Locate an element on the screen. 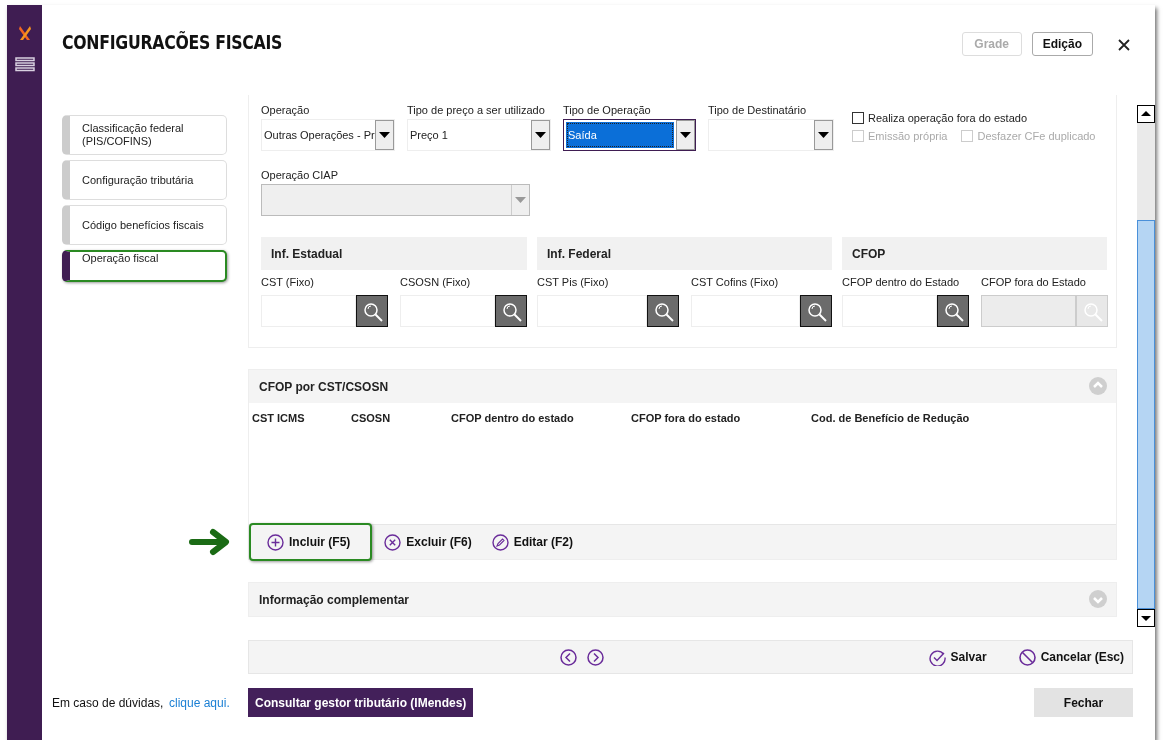 This screenshot has height=747, width=1163. toolbar-button: Editar (F2) is located at coordinates (532, 542).